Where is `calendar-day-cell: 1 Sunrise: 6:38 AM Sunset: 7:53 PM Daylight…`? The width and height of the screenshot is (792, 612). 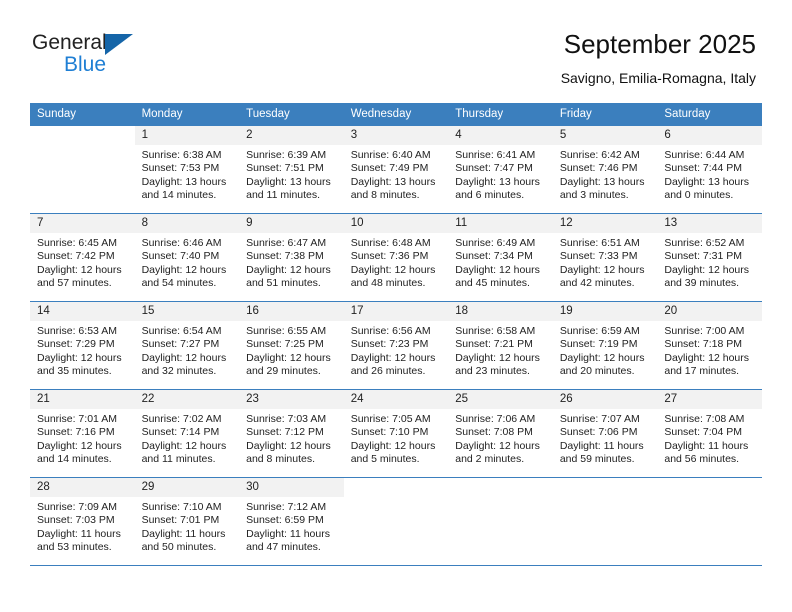 calendar-day-cell: 1 Sunrise: 6:38 AM Sunset: 7:53 PM Daylight… is located at coordinates (187, 169).